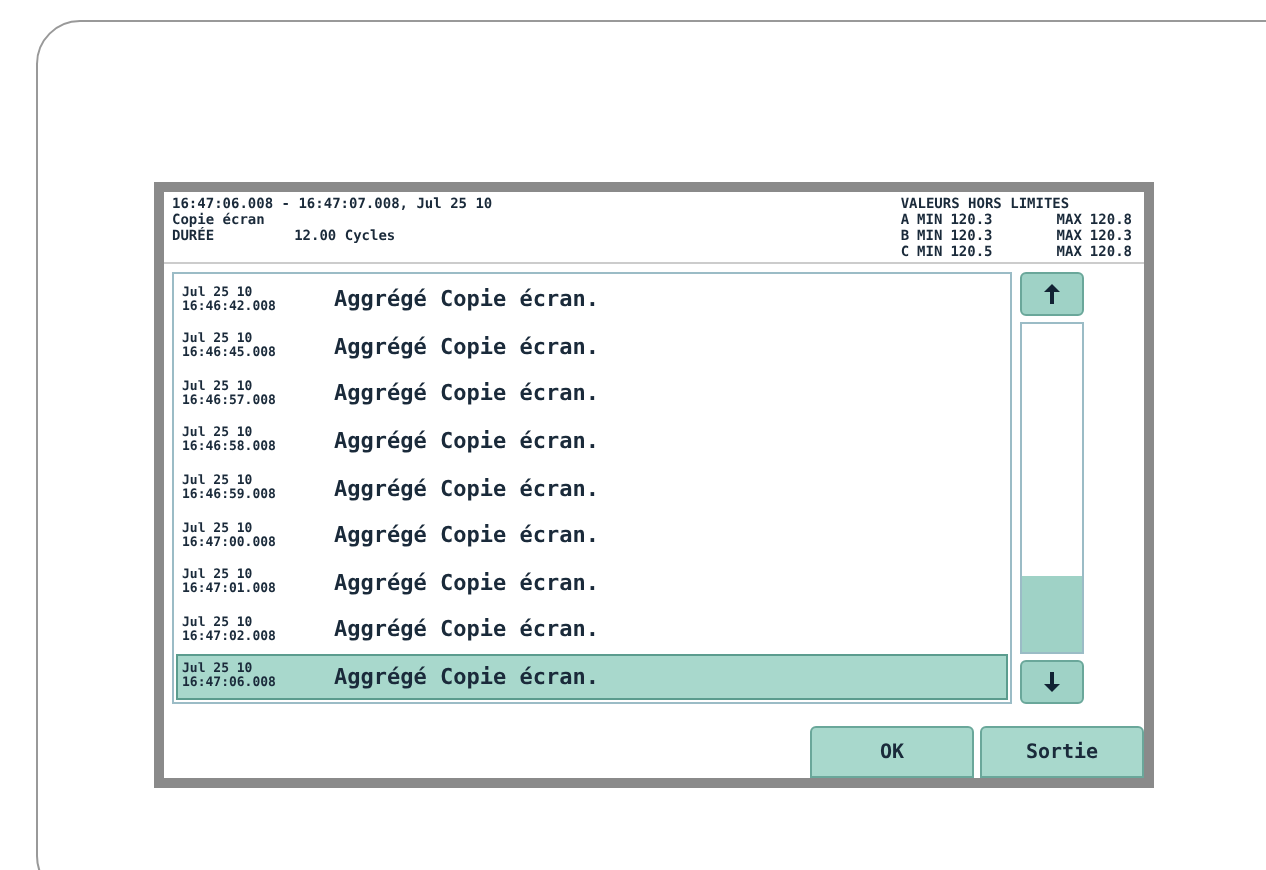 Image resolution: width=1266 pixels, height=870 pixels. I want to click on scroll-track, so click(1052, 488).